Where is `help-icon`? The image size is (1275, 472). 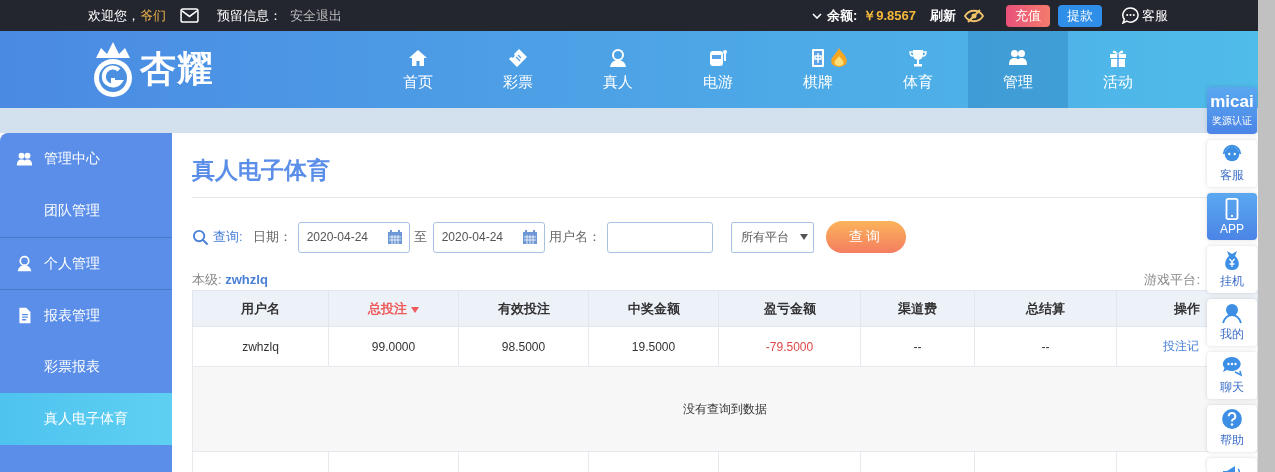 help-icon is located at coordinates (1232, 419).